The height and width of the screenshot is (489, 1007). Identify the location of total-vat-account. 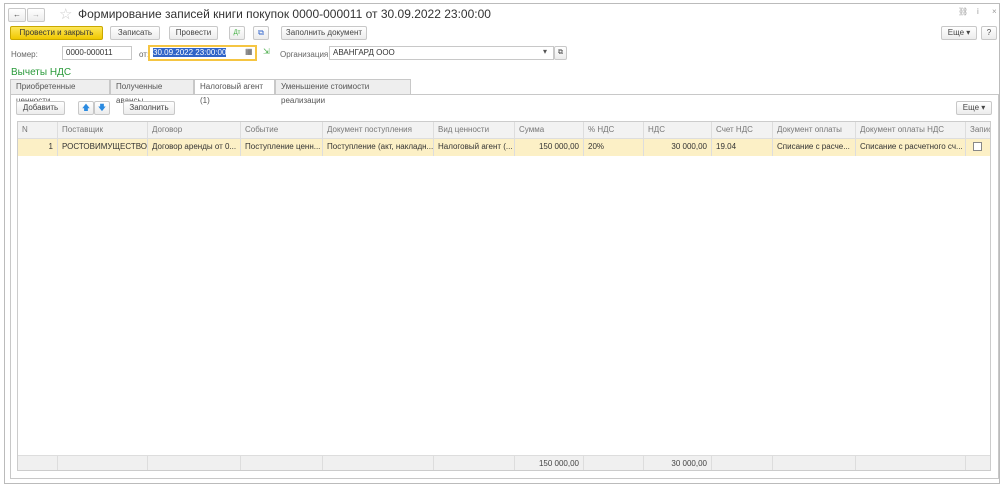
(742, 463).